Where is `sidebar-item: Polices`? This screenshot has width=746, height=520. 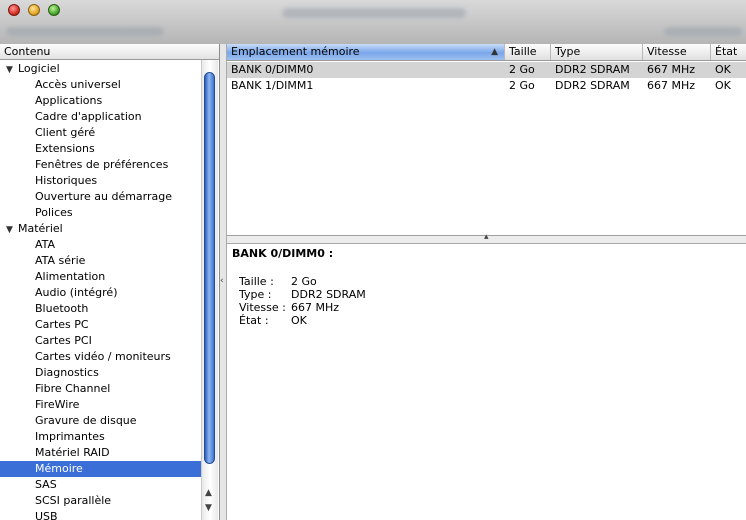 sidebar-item: Polices is located at coordinates (100, 213).